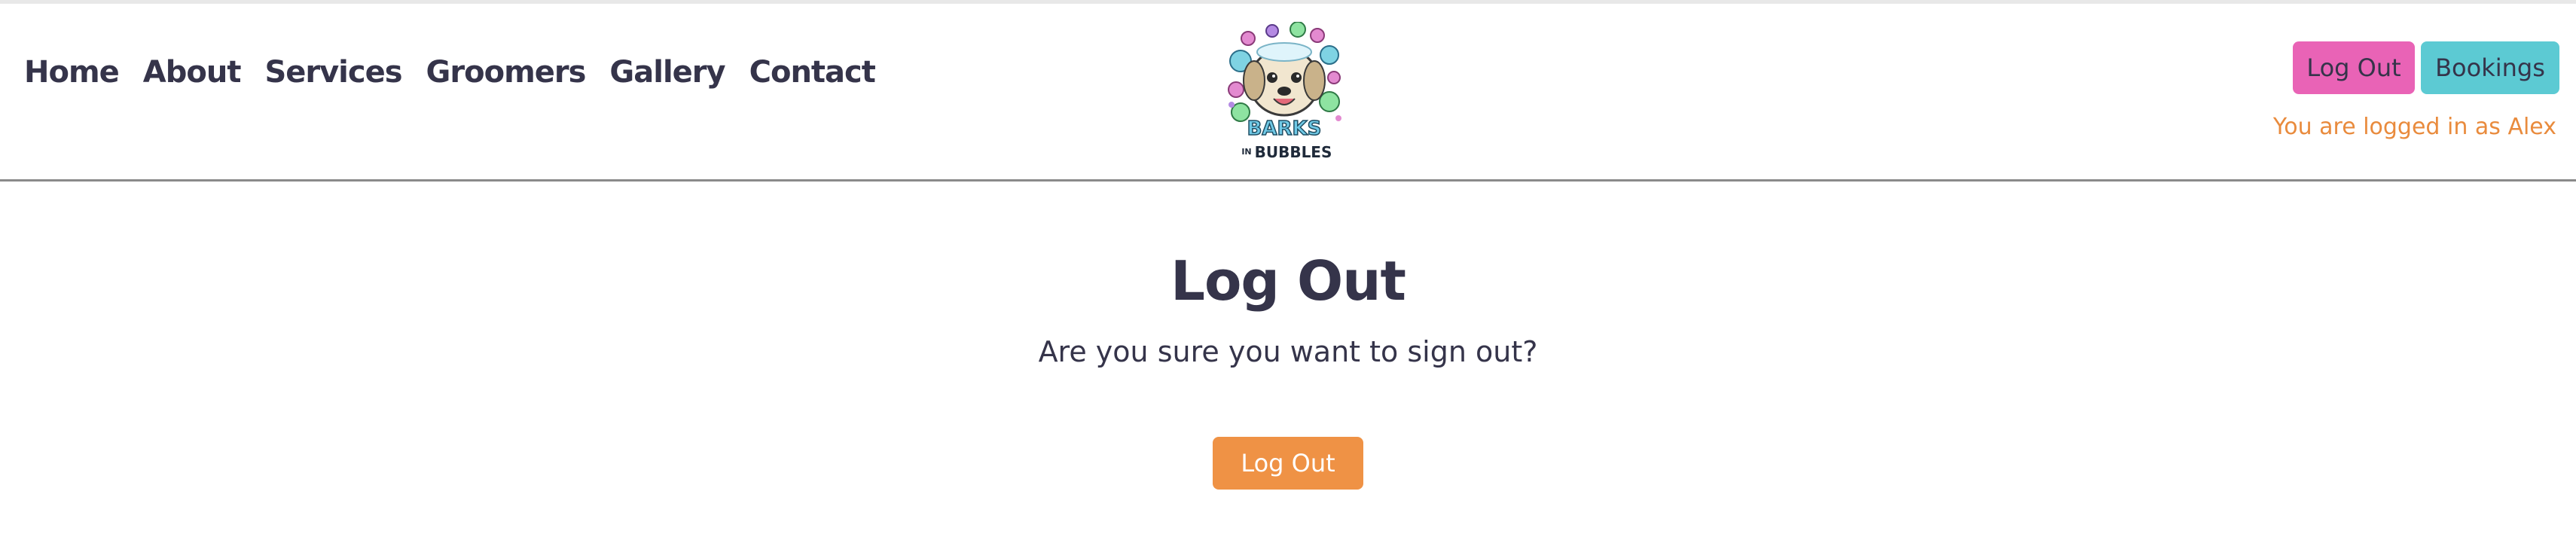  I want to click on confirm-logout-button: Log Out, so click(1288, 463).